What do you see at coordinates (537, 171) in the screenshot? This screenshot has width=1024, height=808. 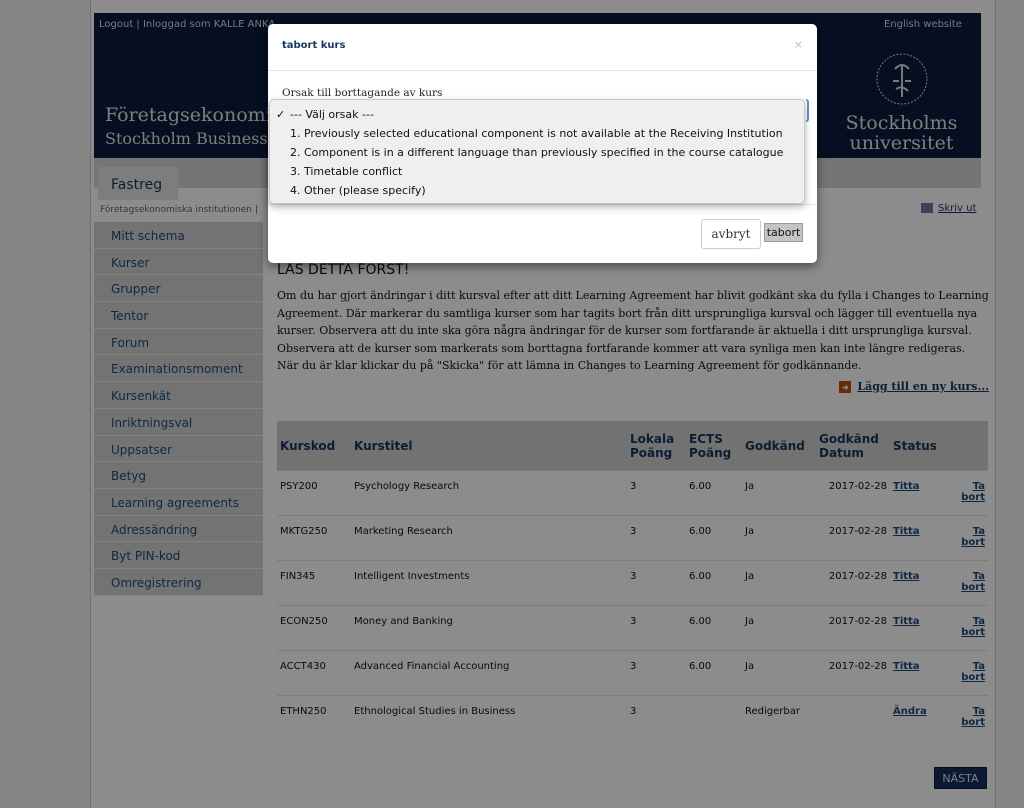 I see `dropdown-option: 3. Timetable conflict` at bounding box center [537, 171].